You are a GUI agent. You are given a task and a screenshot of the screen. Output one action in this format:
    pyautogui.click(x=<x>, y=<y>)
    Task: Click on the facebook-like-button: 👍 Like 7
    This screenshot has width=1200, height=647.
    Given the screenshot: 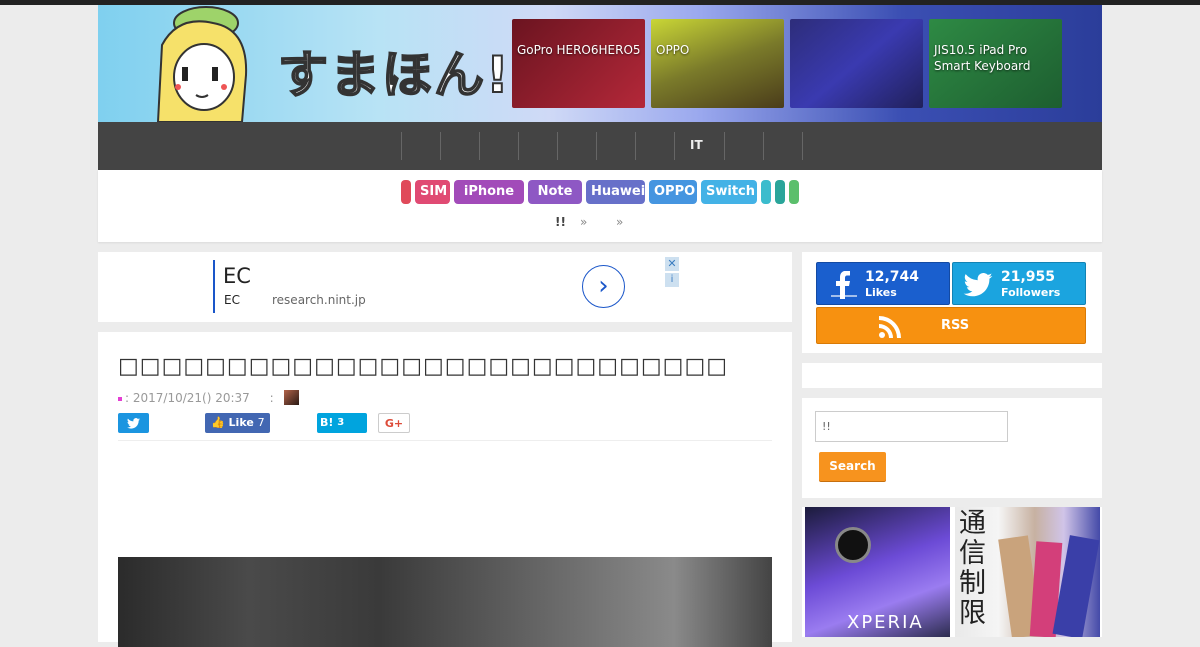 What is the action you would take?
    pyautogui.click(x=237, y=423)
    